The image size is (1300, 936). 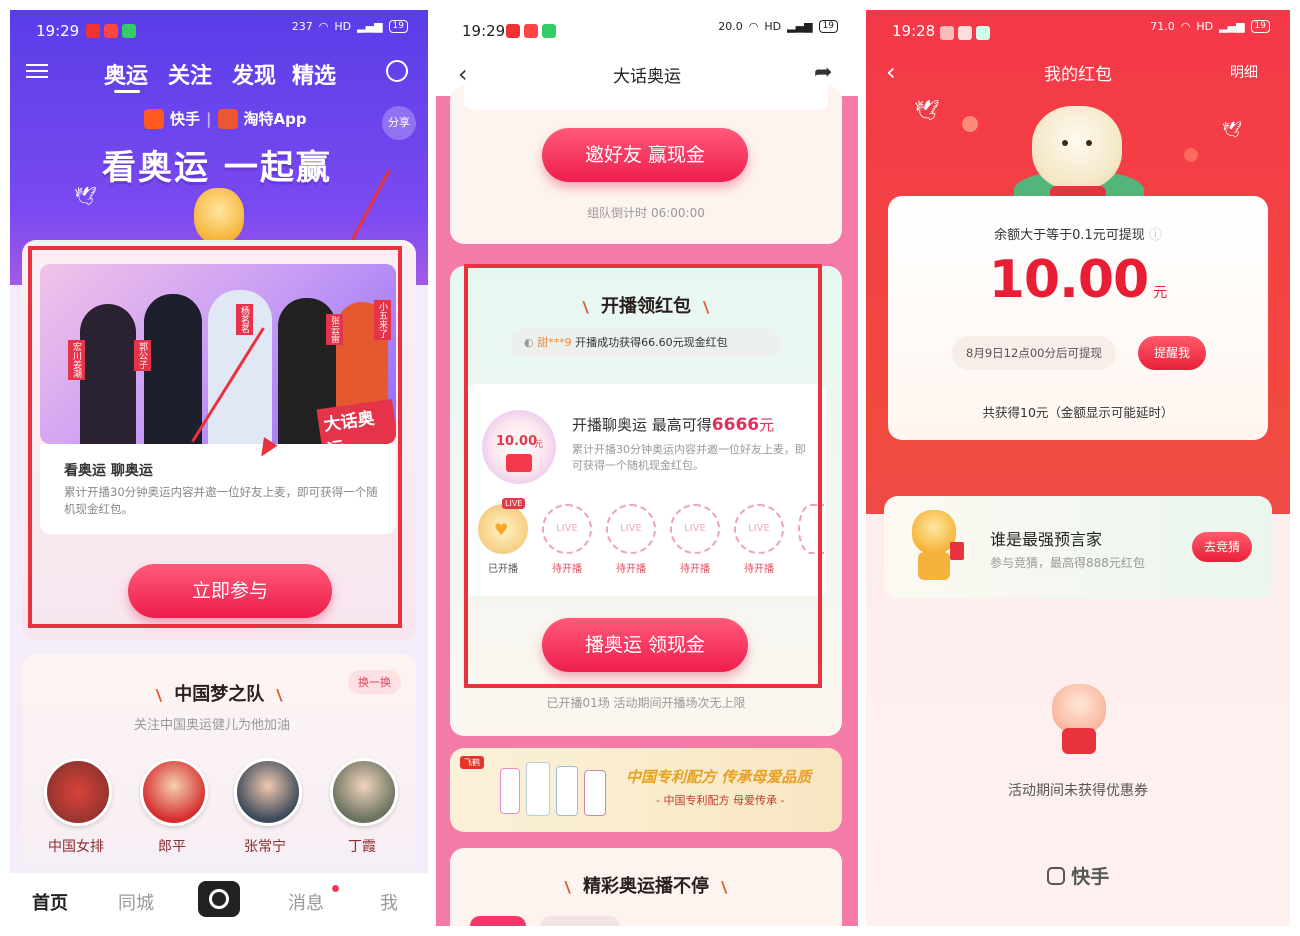 I want to click on status-bar: 19:29 20.0 ◠ HD ▂▄▆ 19, so click(x=647, y=30).